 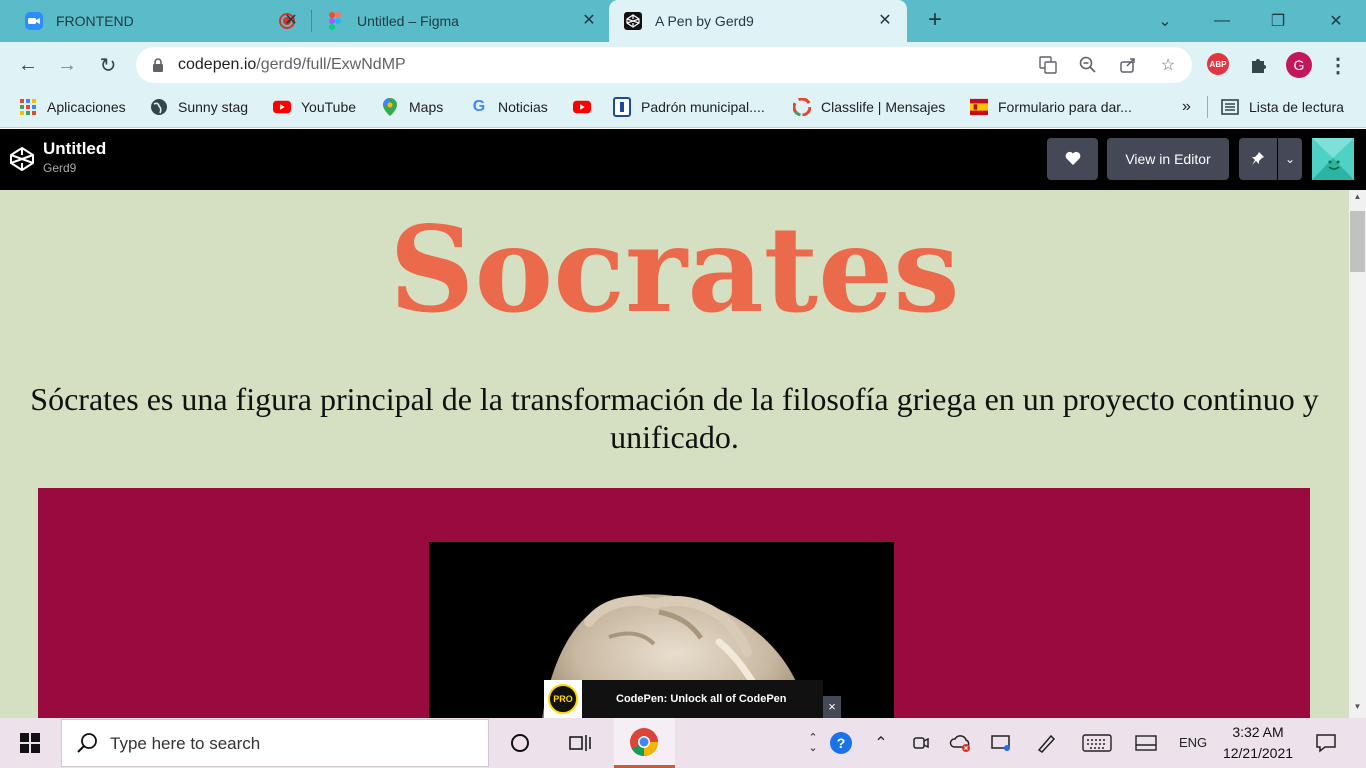 What do you see at coordinates (95, 21) in the screenshot?
I see `tab-title: FRONTEND` at bounding box center [95, 21].